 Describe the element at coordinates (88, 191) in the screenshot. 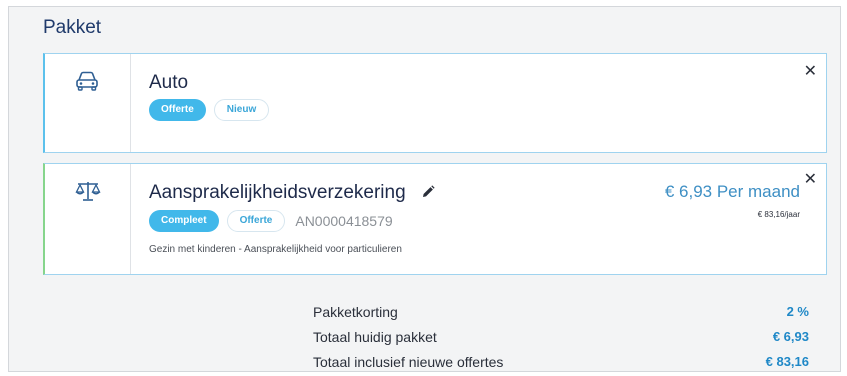

I see `scales-icon` at that location.